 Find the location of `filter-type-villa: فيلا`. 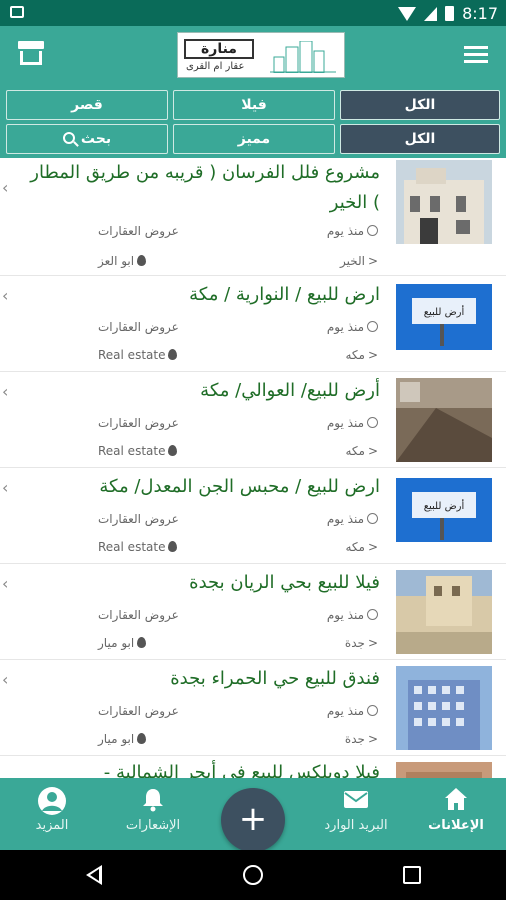

filter-type-villa: فيلا is located at coordinates (254, 105).